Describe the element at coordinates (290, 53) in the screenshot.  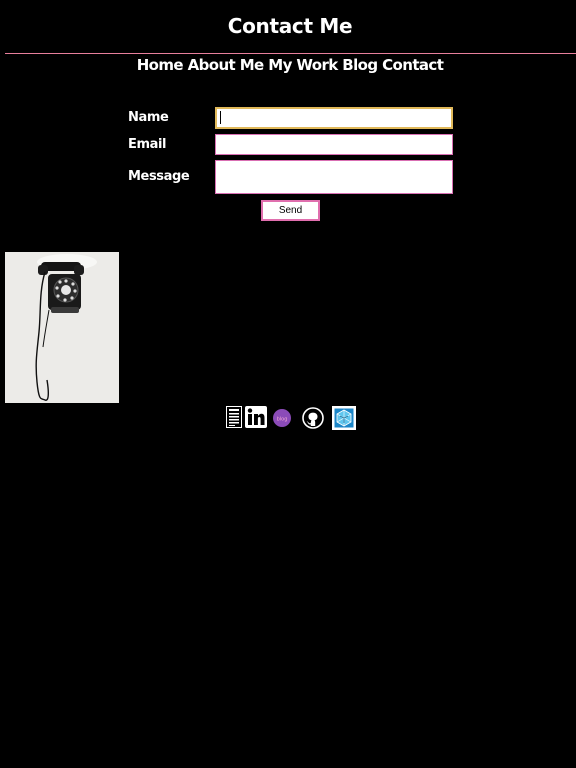
I see `header-divider` at that location.